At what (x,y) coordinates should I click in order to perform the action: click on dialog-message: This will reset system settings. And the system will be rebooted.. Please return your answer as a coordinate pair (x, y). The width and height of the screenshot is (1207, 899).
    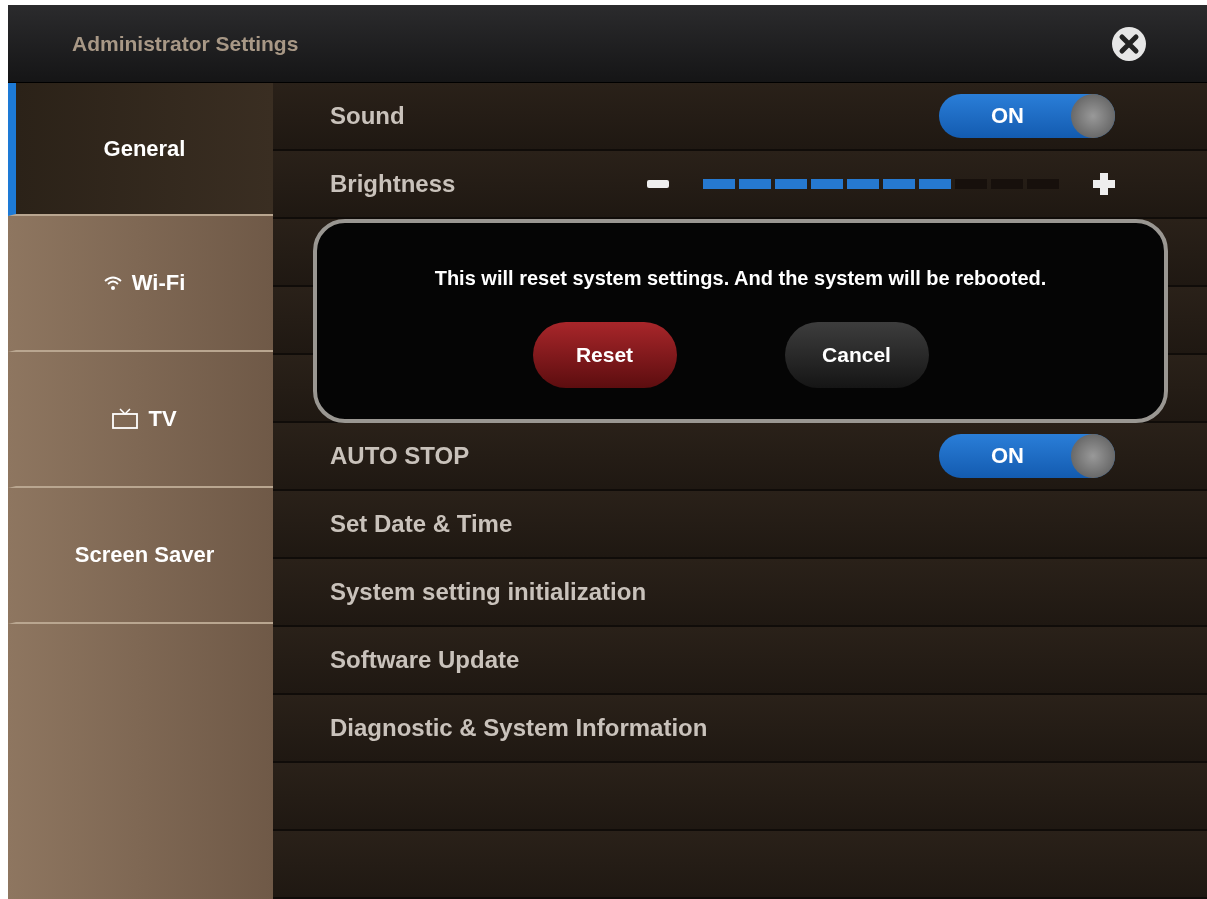
    Looking at the image, I should click on (740, 278).